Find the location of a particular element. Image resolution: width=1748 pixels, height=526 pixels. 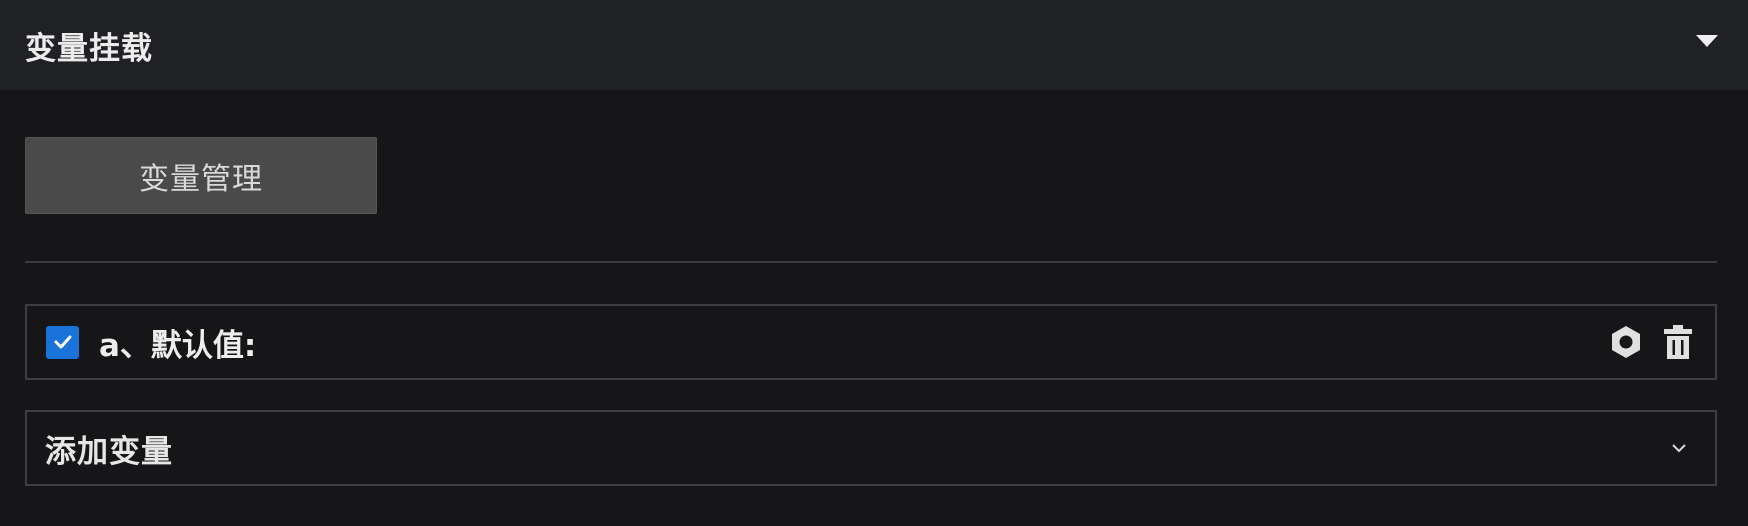

add-variable-label: 添加变量 is located at coordinates (109, 451).